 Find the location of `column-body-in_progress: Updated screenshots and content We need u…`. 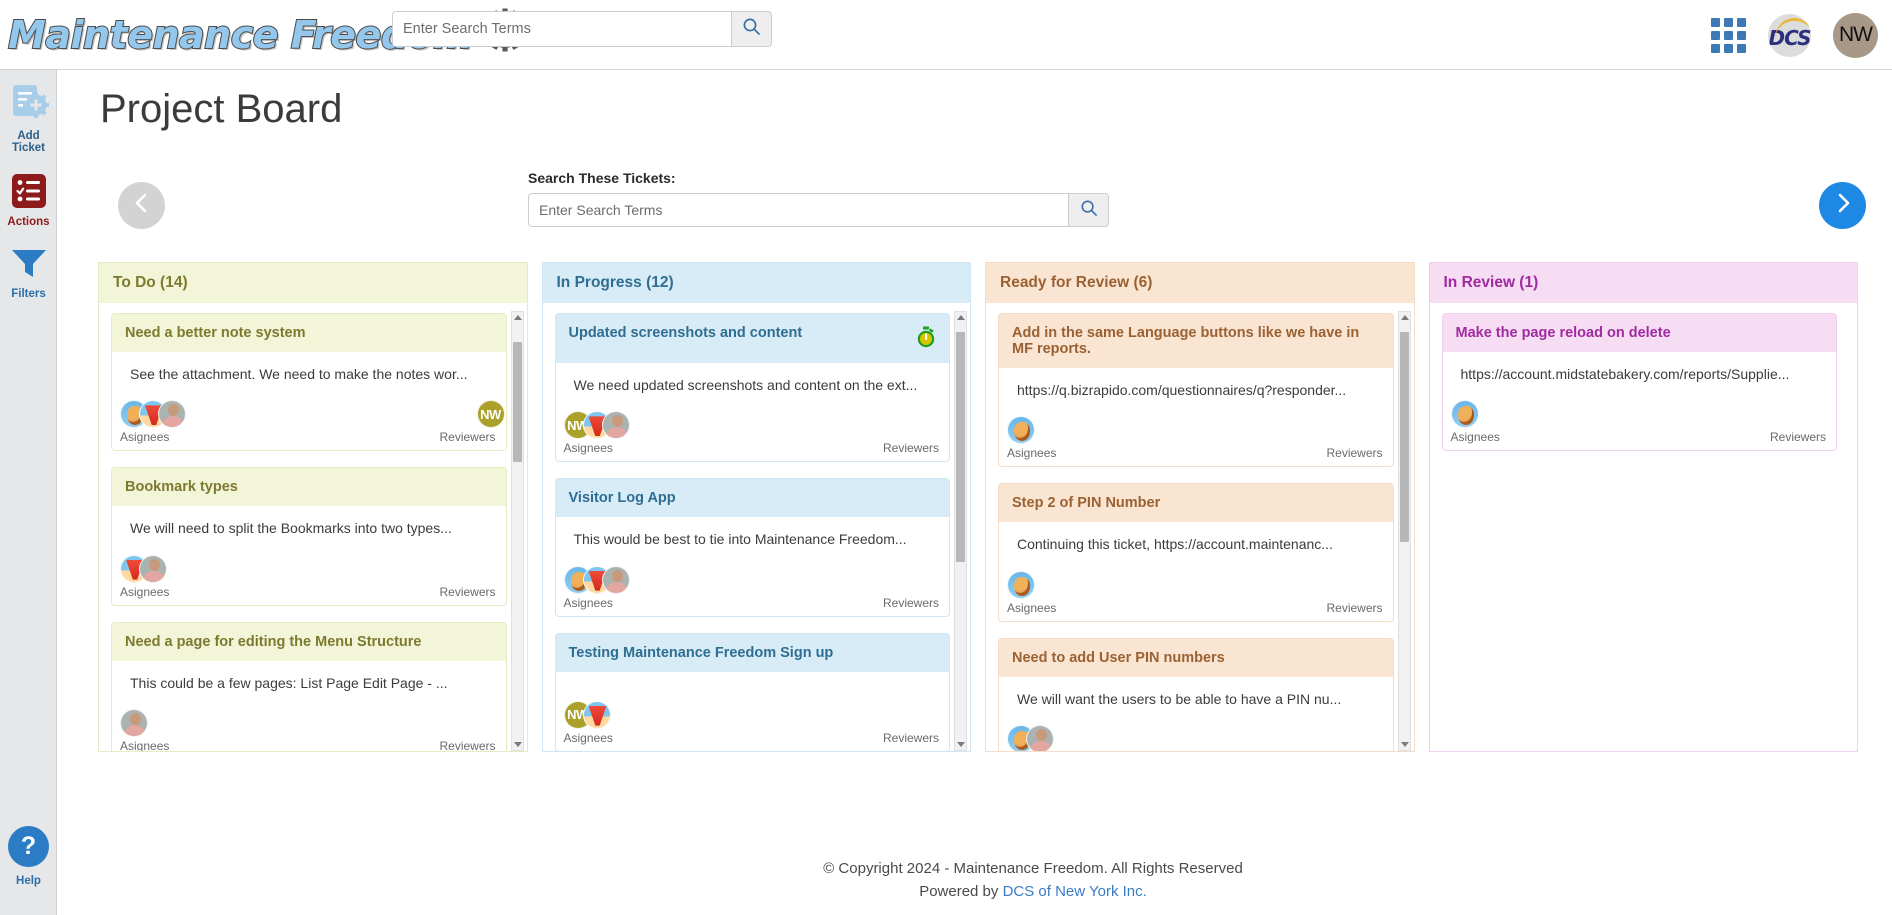

column-body-in_progress: Updated screenshots and content We need u… is located at coordinates (757, 527).